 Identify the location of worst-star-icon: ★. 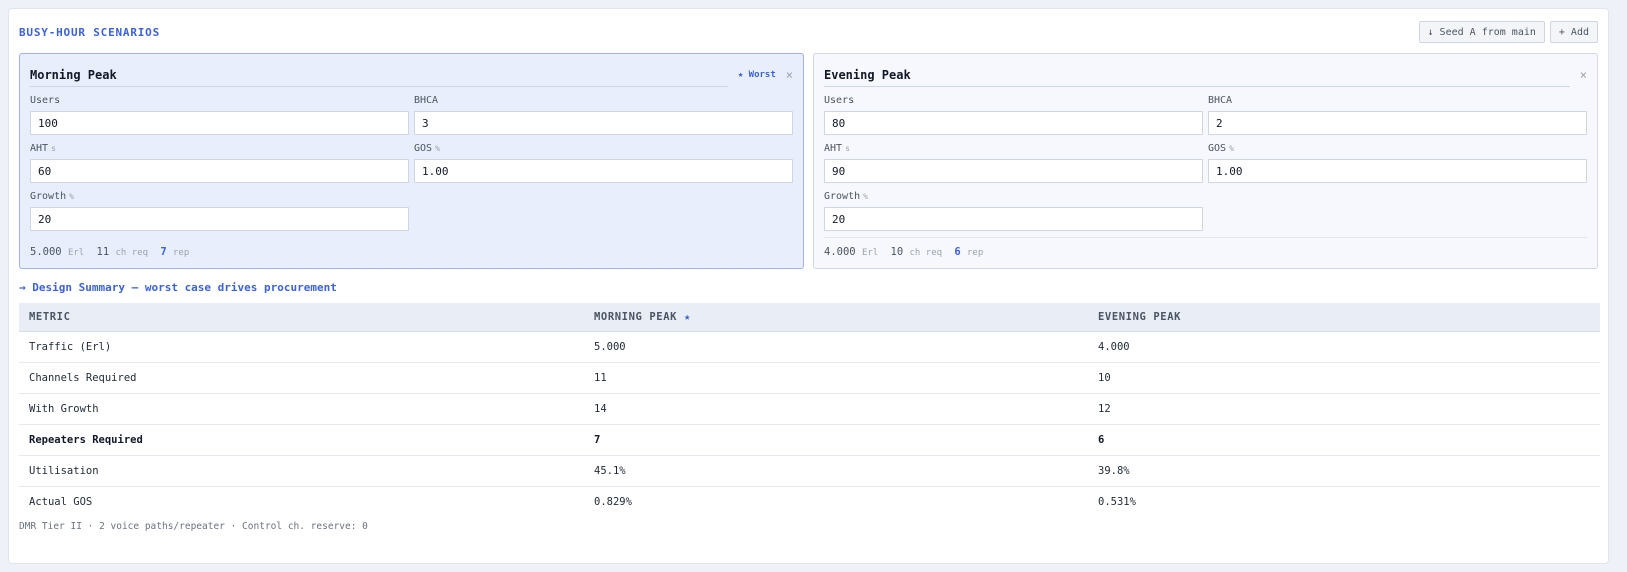
(687, 317).